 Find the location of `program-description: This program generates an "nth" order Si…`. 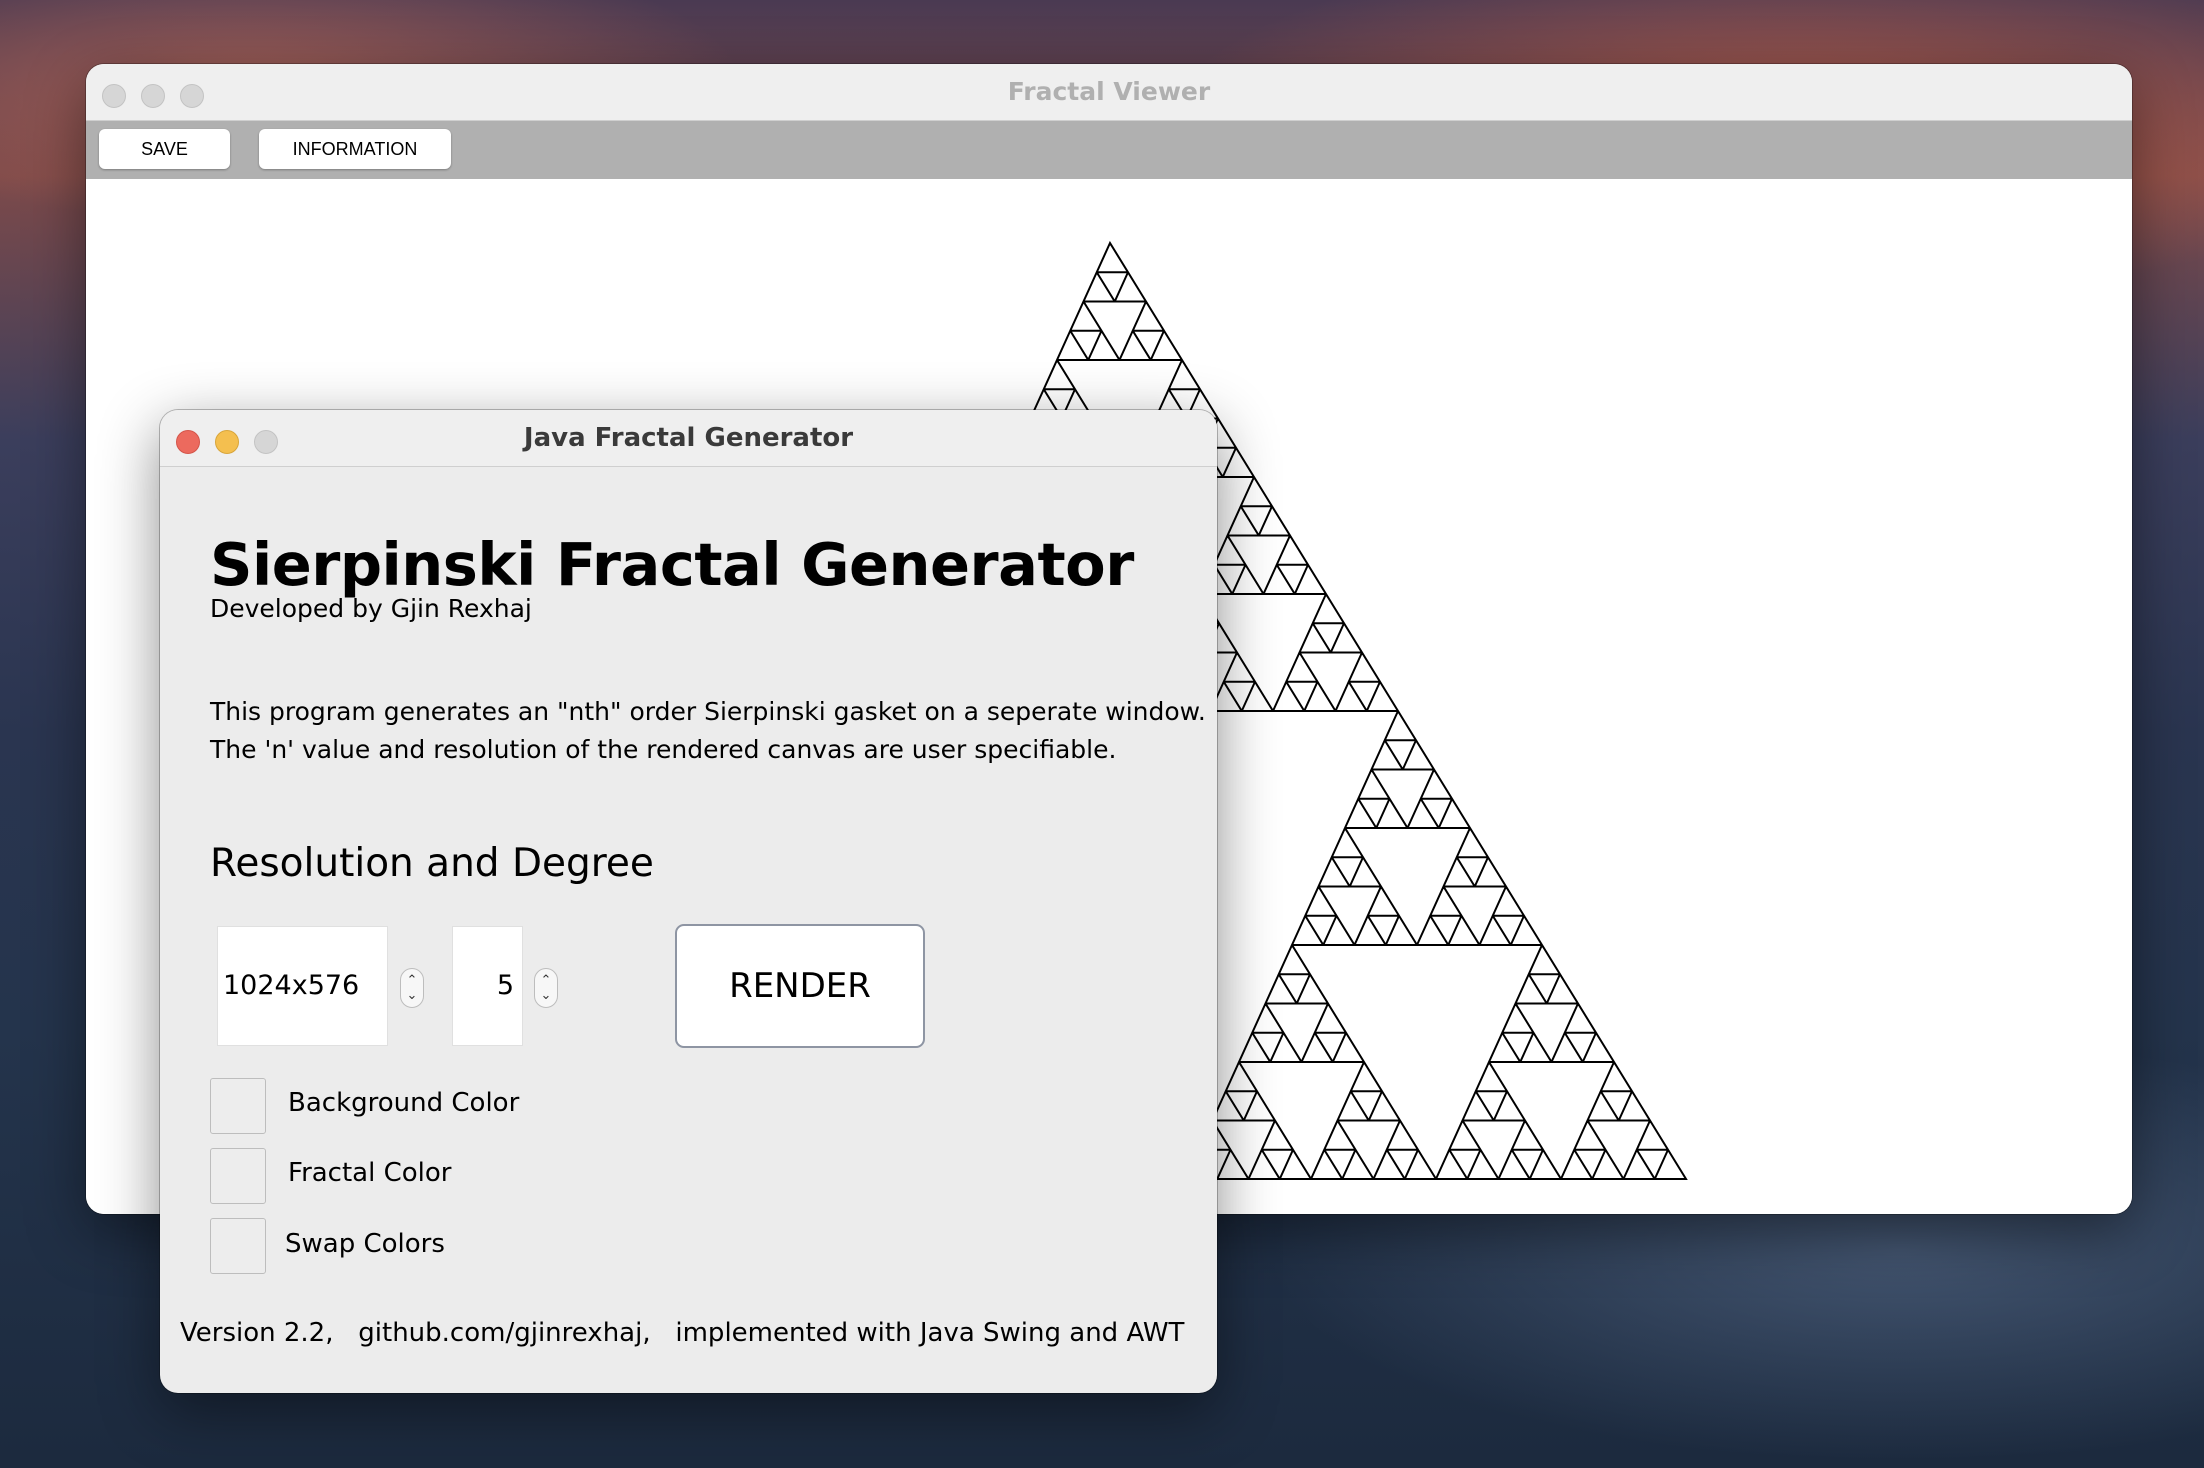

program-description: This program generates an "nth" order Si… is located at coordinates (708, 731).